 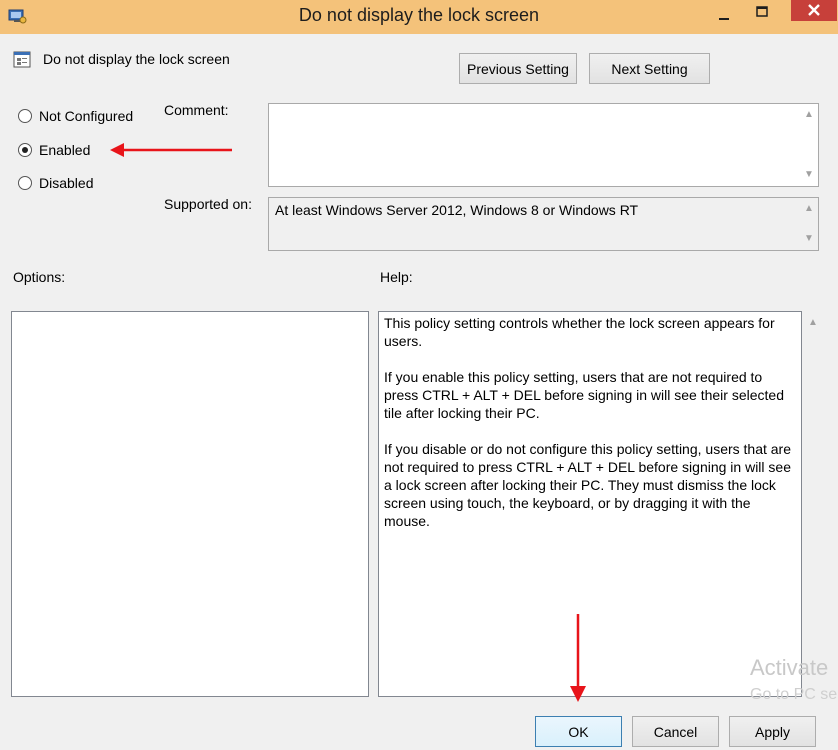 I want to click on radio-not-configured: Not Configured, so click(x=75, y=116).